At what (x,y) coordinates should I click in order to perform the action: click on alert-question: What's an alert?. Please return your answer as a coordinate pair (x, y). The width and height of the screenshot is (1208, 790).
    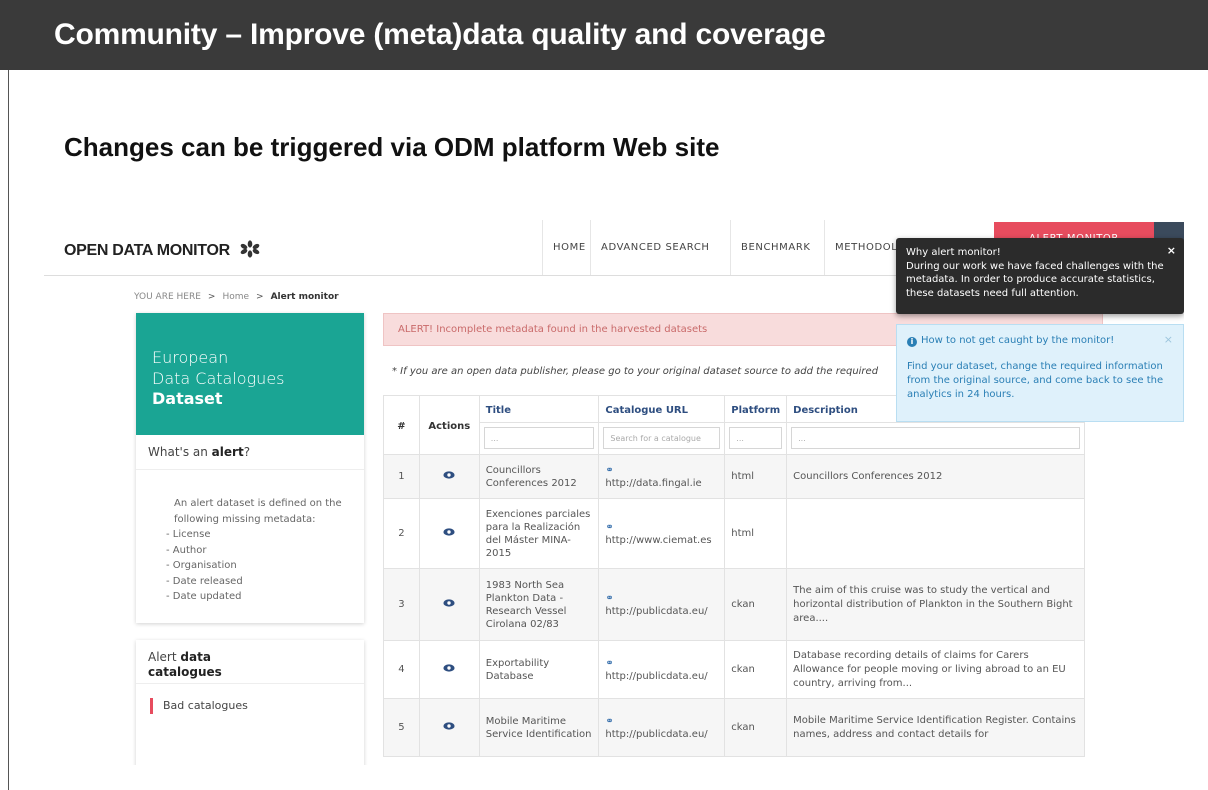
    Looking at the image, I should click on (250, 452).